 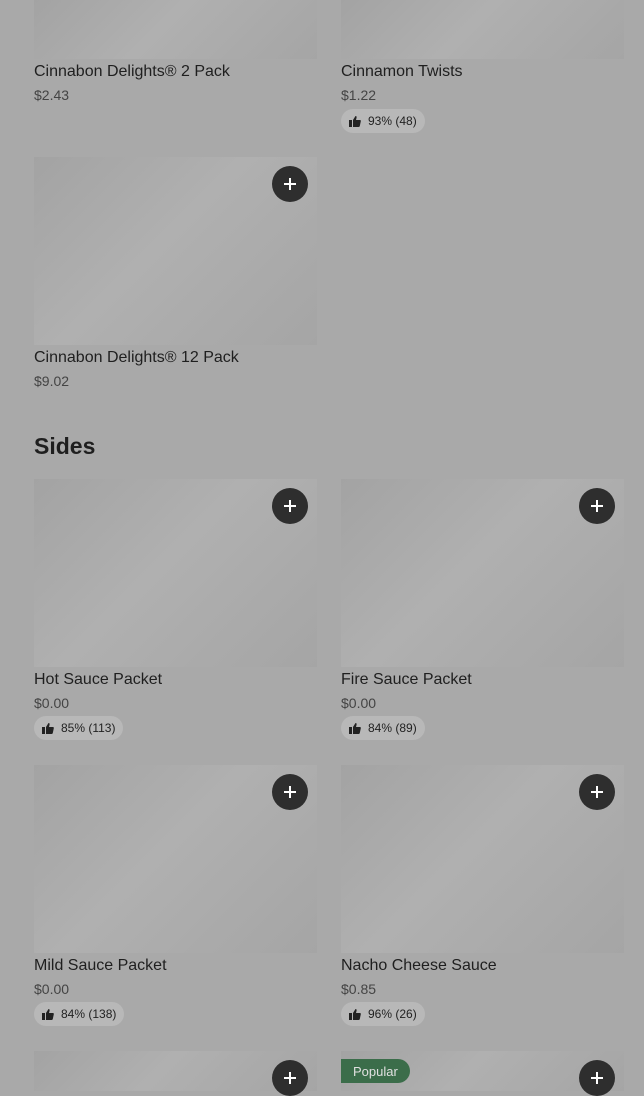 What do you see at coordinates (98, 679) in the screenshot?
I see `item-name: Hot Sauce Packet` at bounding box center [98, 679].